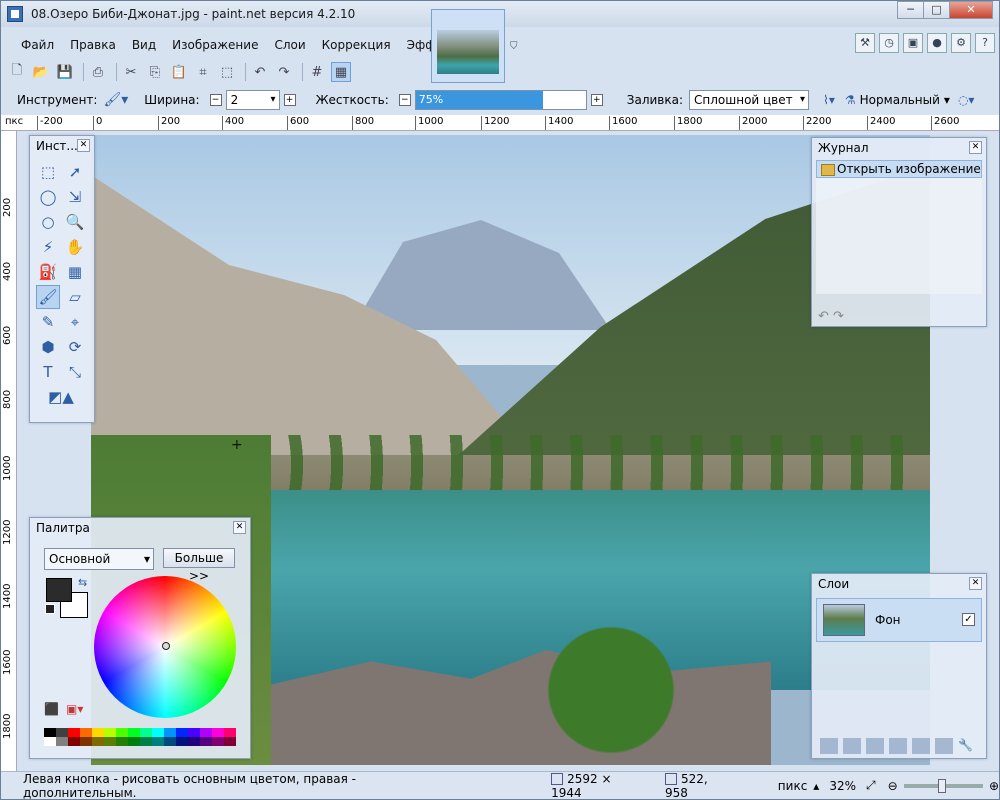 The width and height of the screenshot is (1000, 800). What do you see at coordinates (850, 100) in the screenshot?
I see `blend-mode-icon: ⚗` at bounding box center [850, 100].